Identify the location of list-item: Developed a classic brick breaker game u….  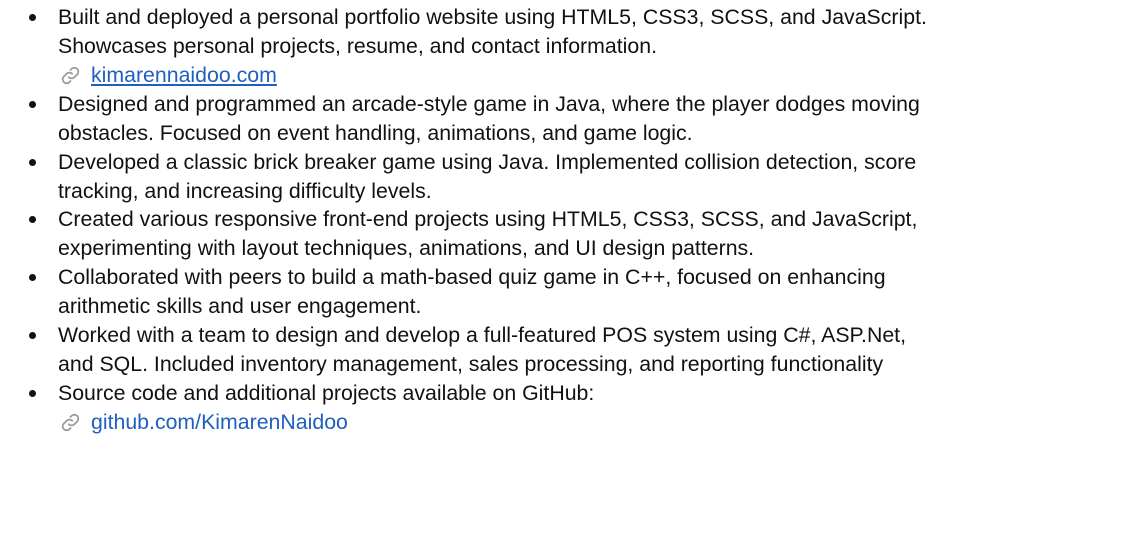
(571, 177).